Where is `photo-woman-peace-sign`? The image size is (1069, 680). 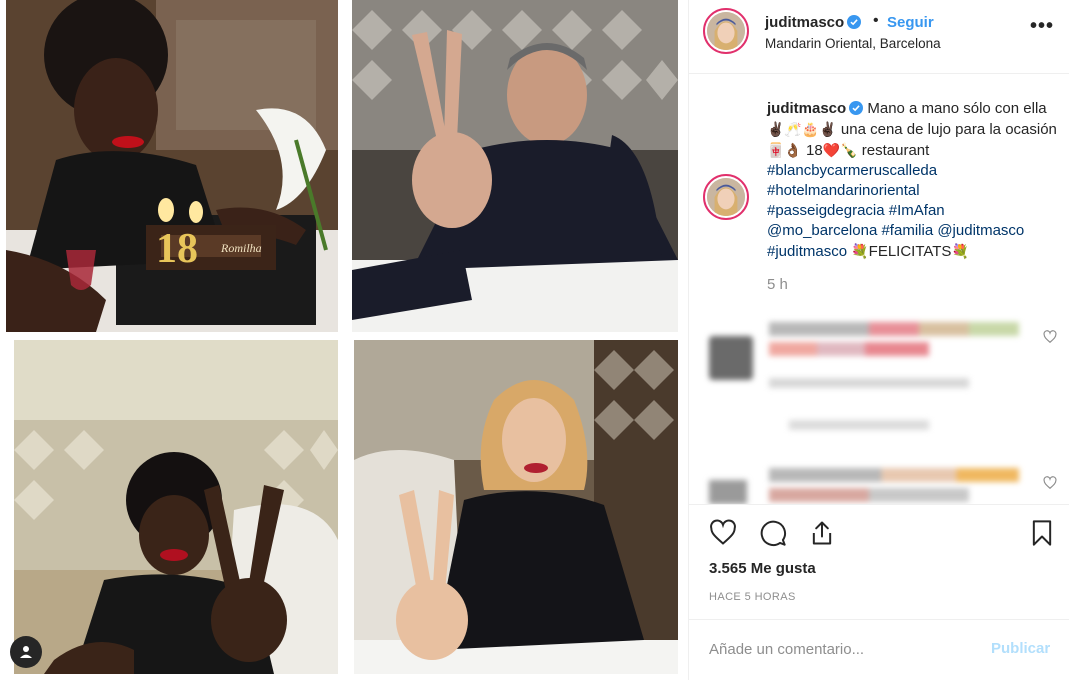 photo-woman-peace-sign is located at coordinates (176, 507).